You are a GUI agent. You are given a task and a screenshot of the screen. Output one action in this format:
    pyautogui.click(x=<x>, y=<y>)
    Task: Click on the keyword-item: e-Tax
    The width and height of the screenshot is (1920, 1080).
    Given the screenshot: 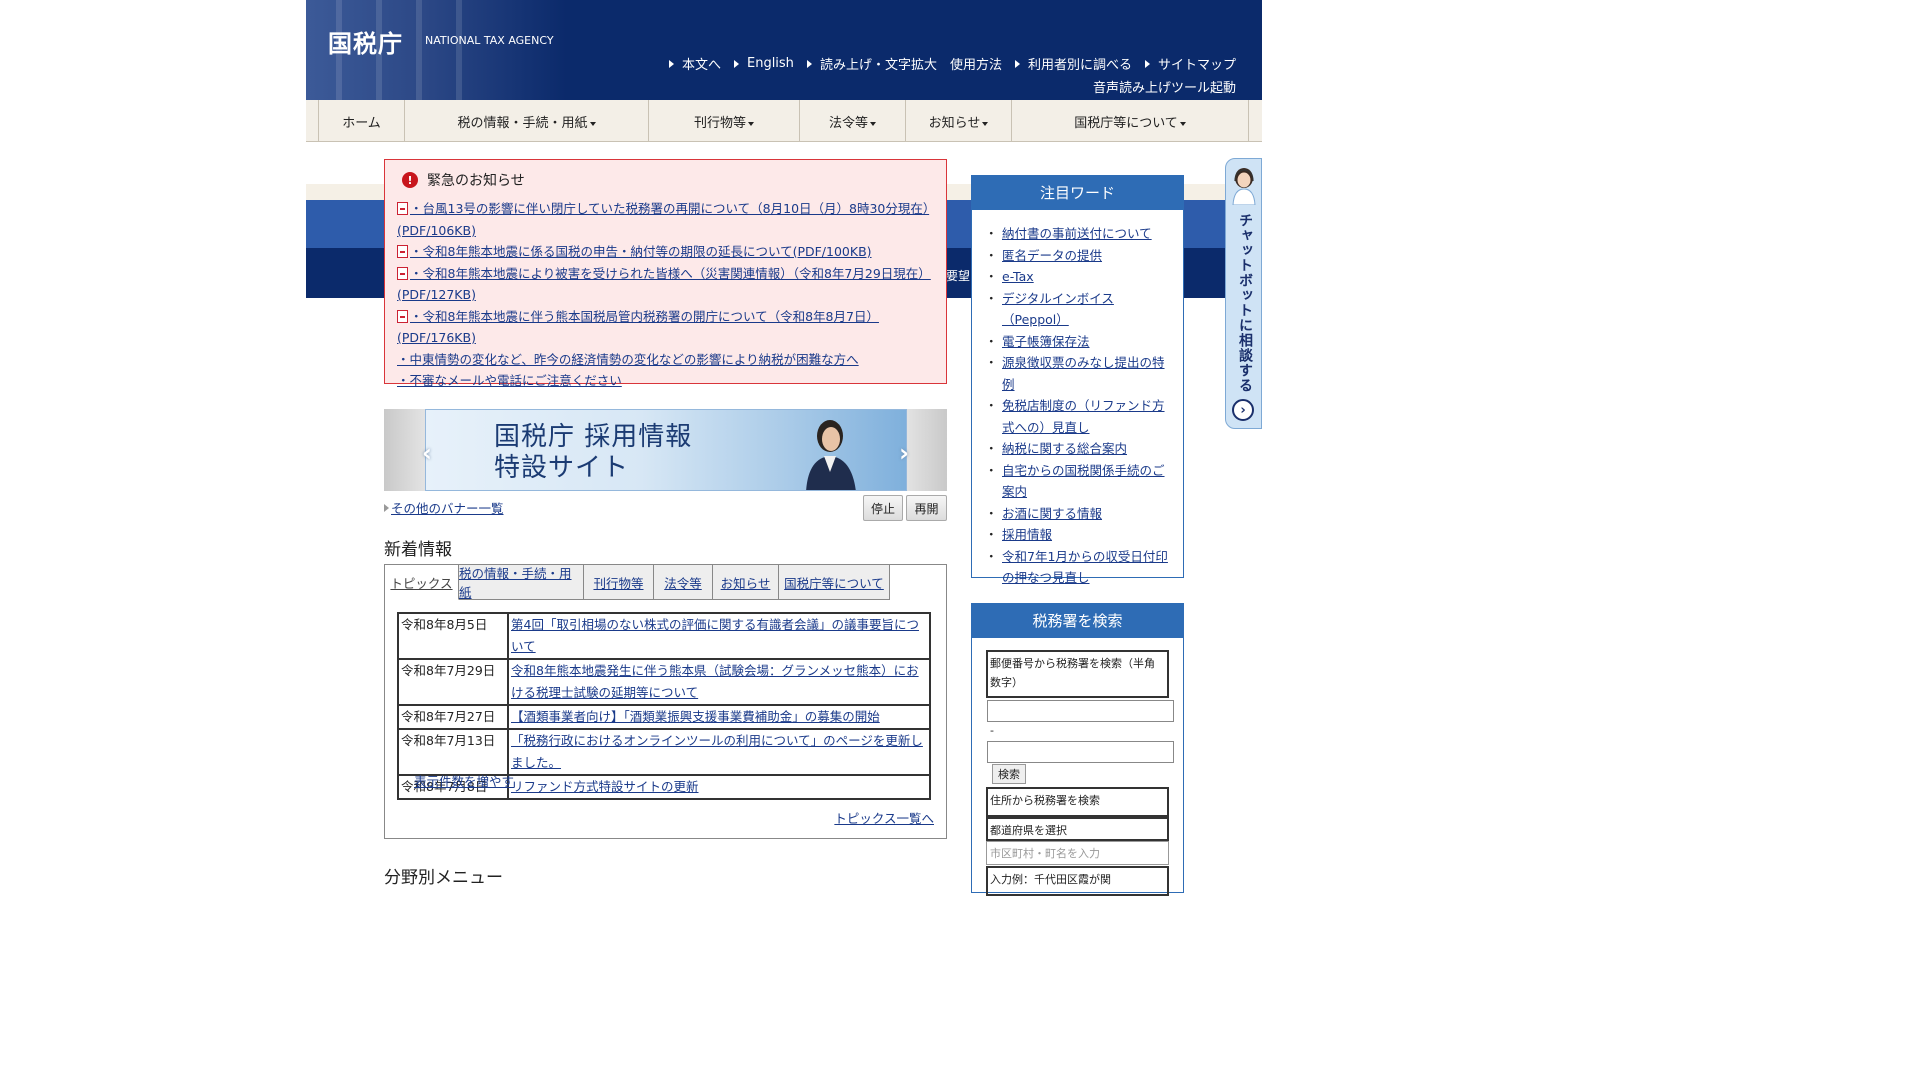 What is the action you would take?
    pyautogui.click(x=1078, y=277)
    